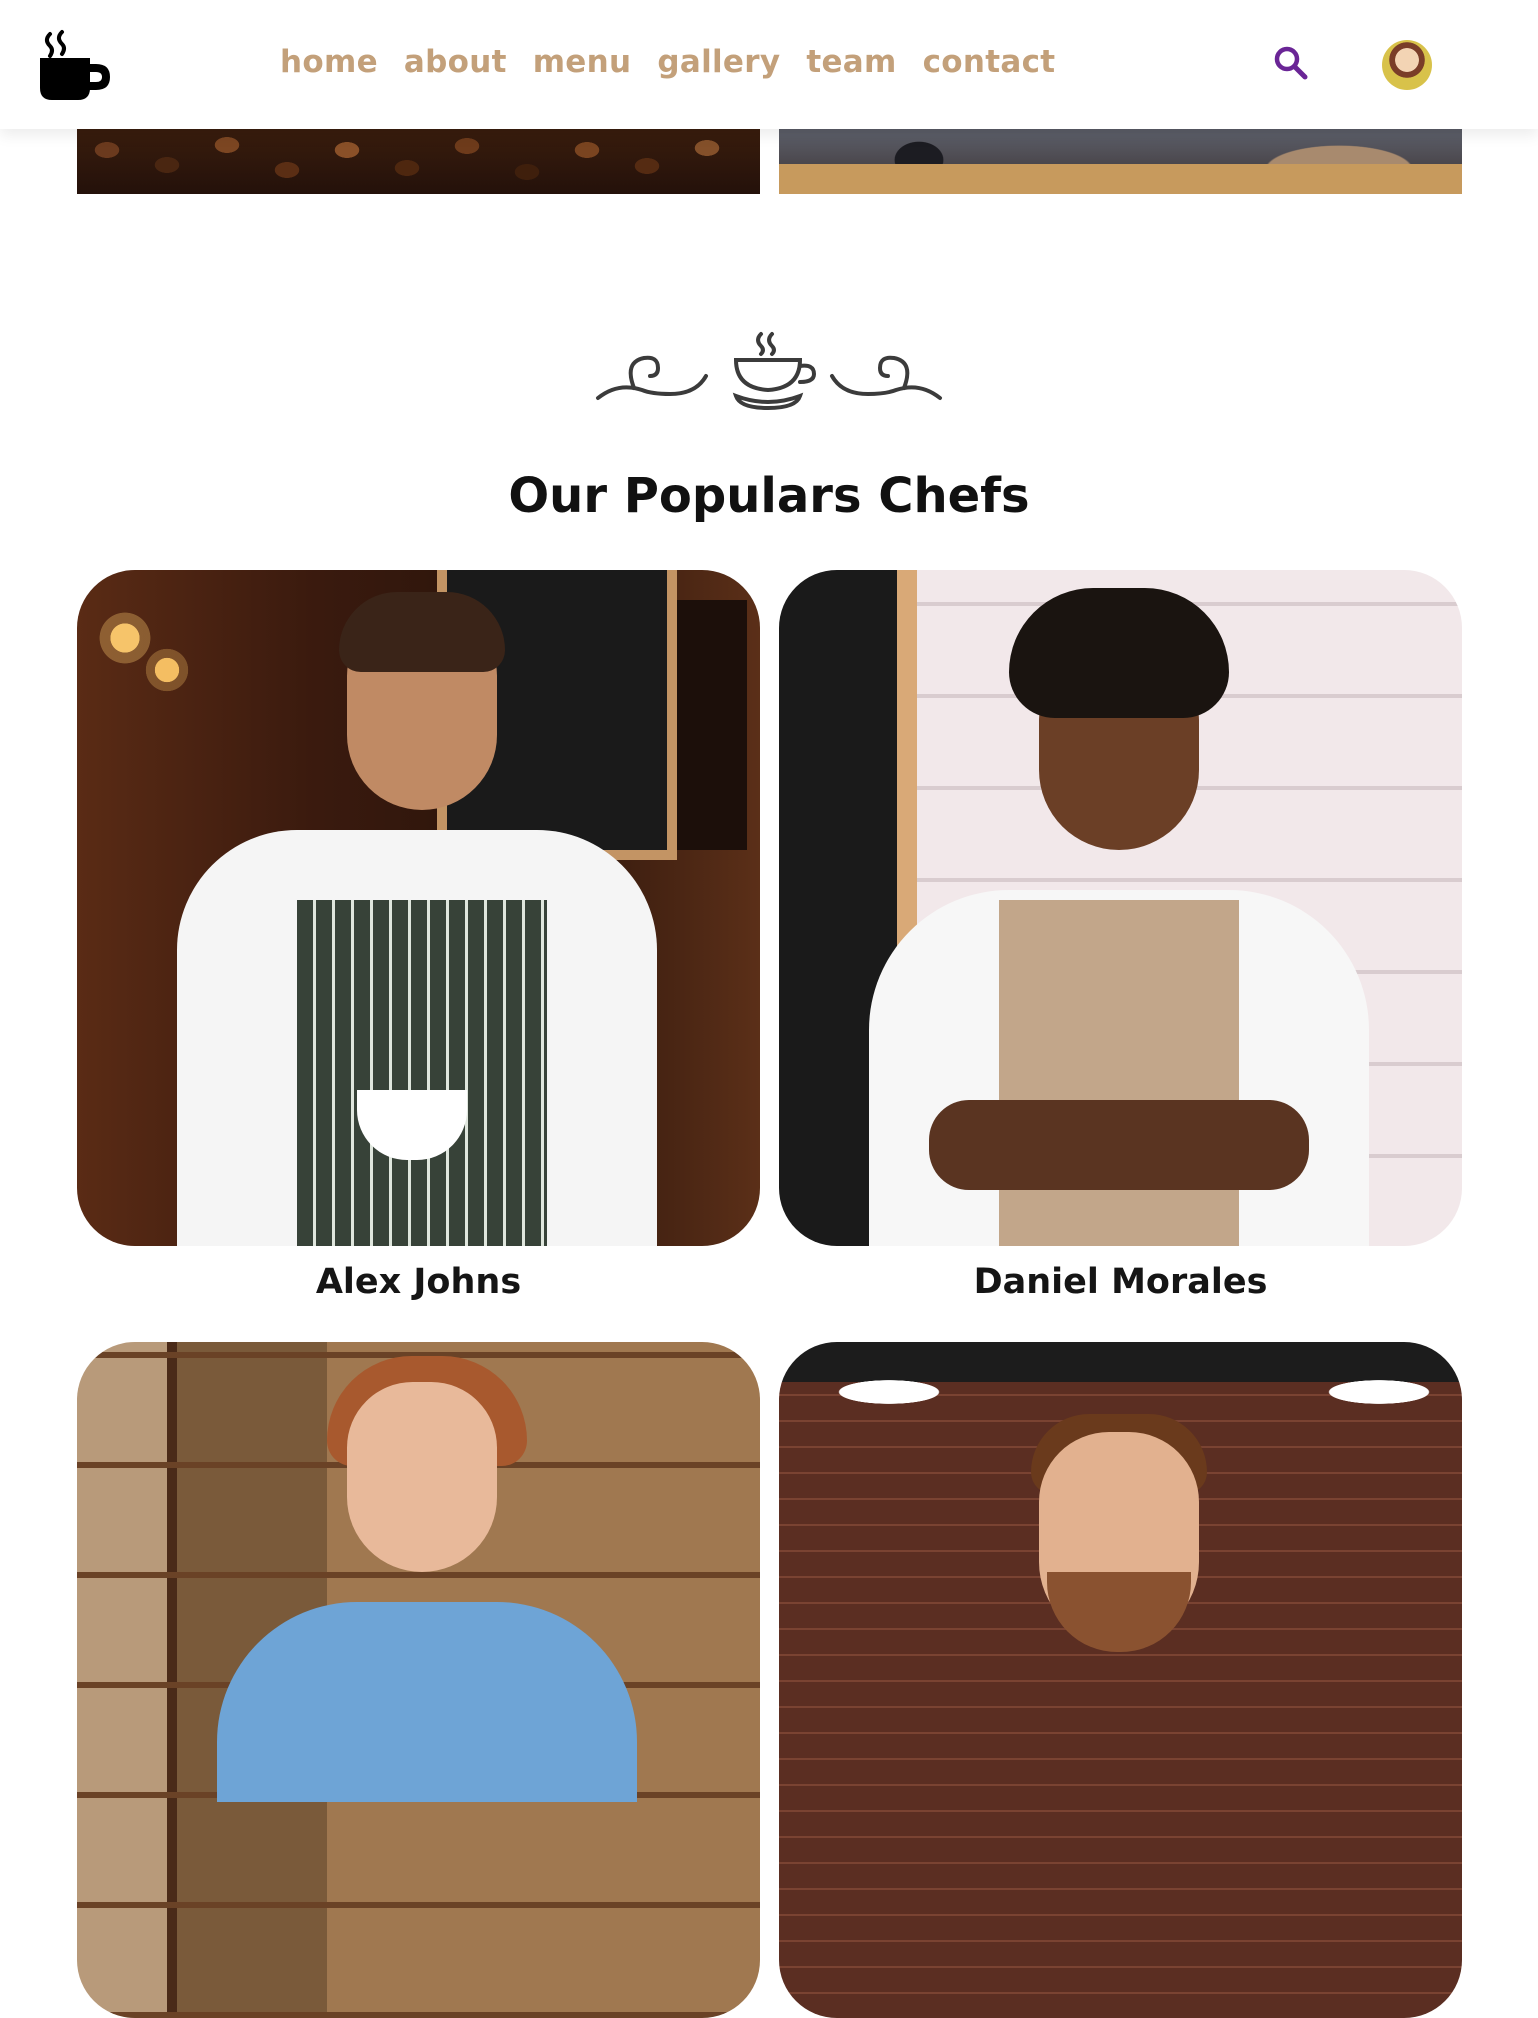 Image resolution: width=1538 pixels, height=2018 pixels. Describe the element at coordinates (418, 908) in the screenshot. I see `chef-photo-alex-johns` at that location.